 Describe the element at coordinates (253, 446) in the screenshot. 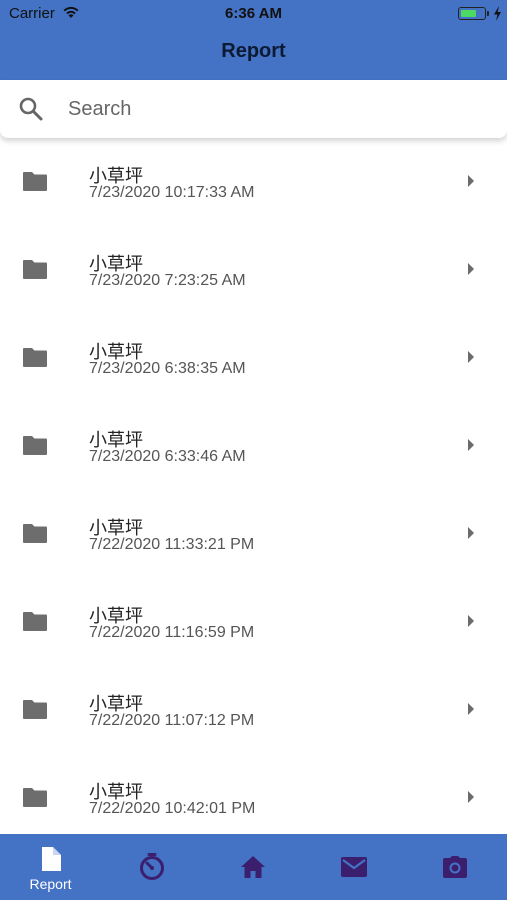

I see `report-row: 小草坪 7/23/2020 6:33:46 AM` at that location.